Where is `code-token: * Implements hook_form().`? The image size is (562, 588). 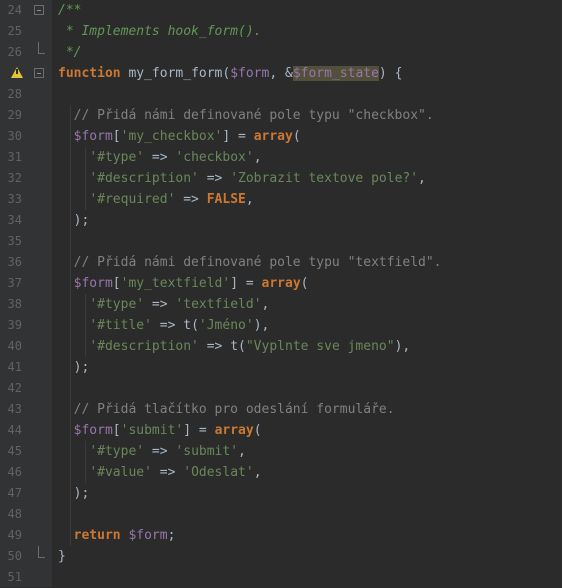 code-token: * Implements hook_form(). is located at coordinates (160, 31).